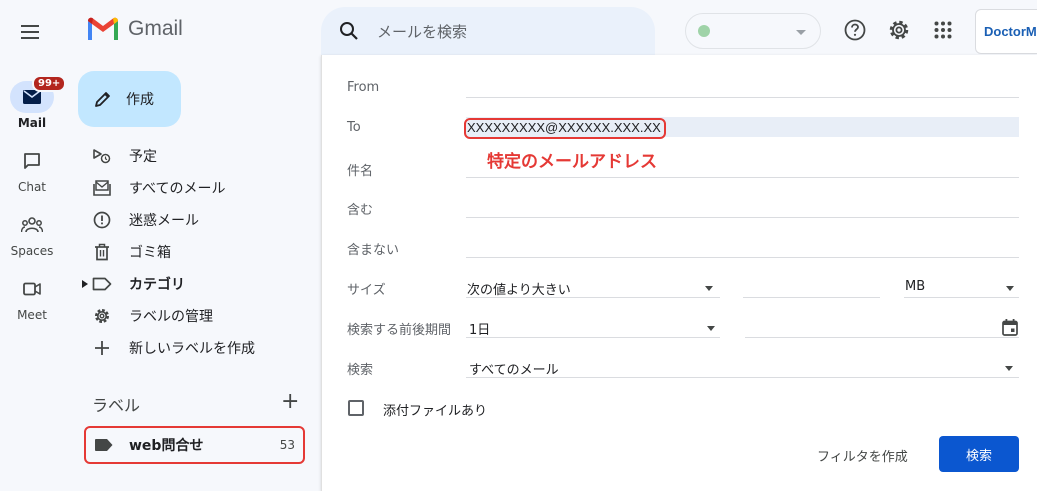  Describe the element at coordinates (157, 285) in the screenshot. I see `nav-label-categories: カテゴリ` at that location.